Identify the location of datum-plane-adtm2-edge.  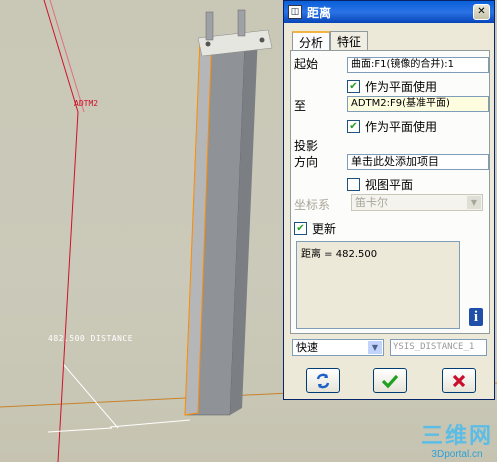
(61, 231).